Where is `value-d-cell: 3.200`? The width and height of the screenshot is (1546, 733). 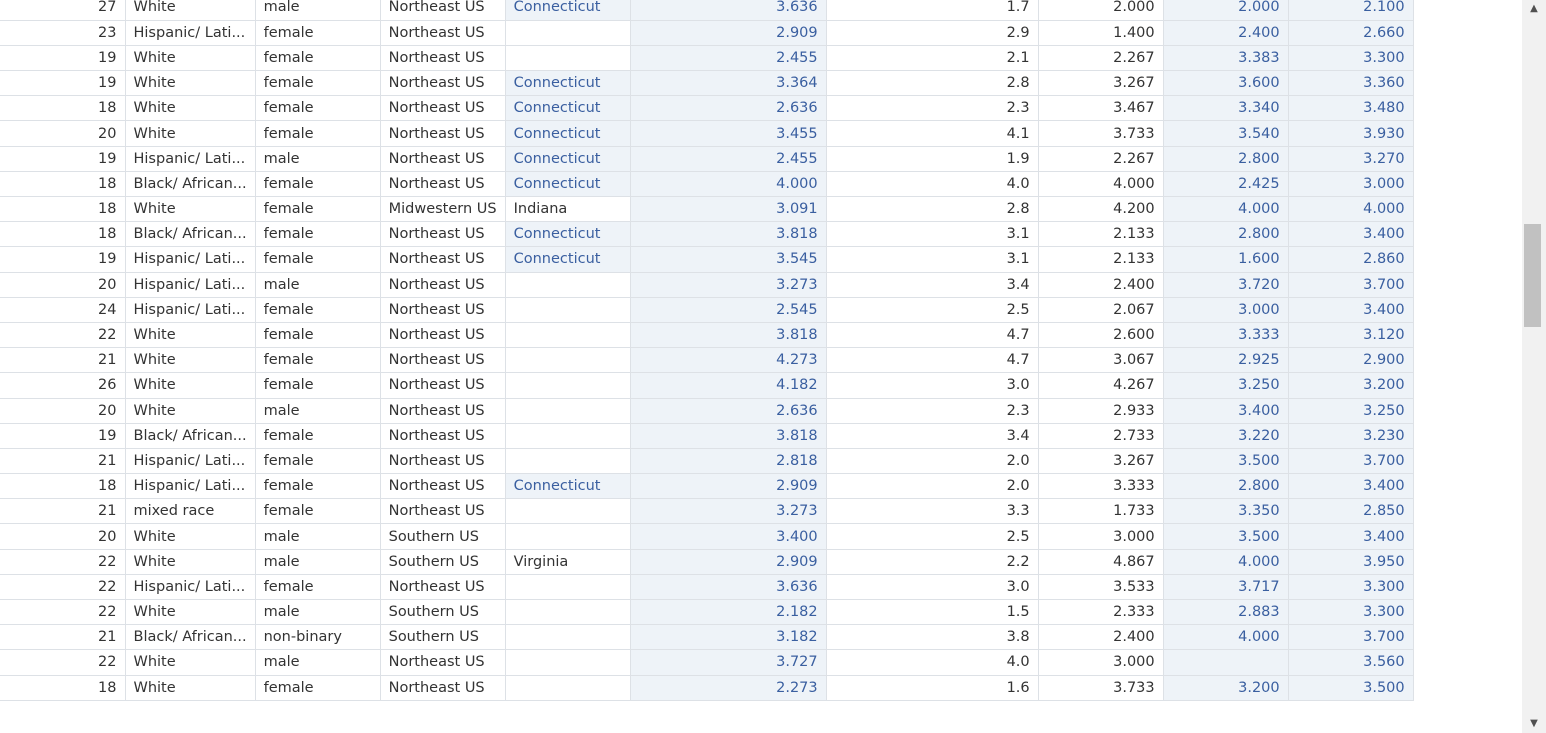
value-d-cell: 3.200 is located at coordinates (1226, 688).